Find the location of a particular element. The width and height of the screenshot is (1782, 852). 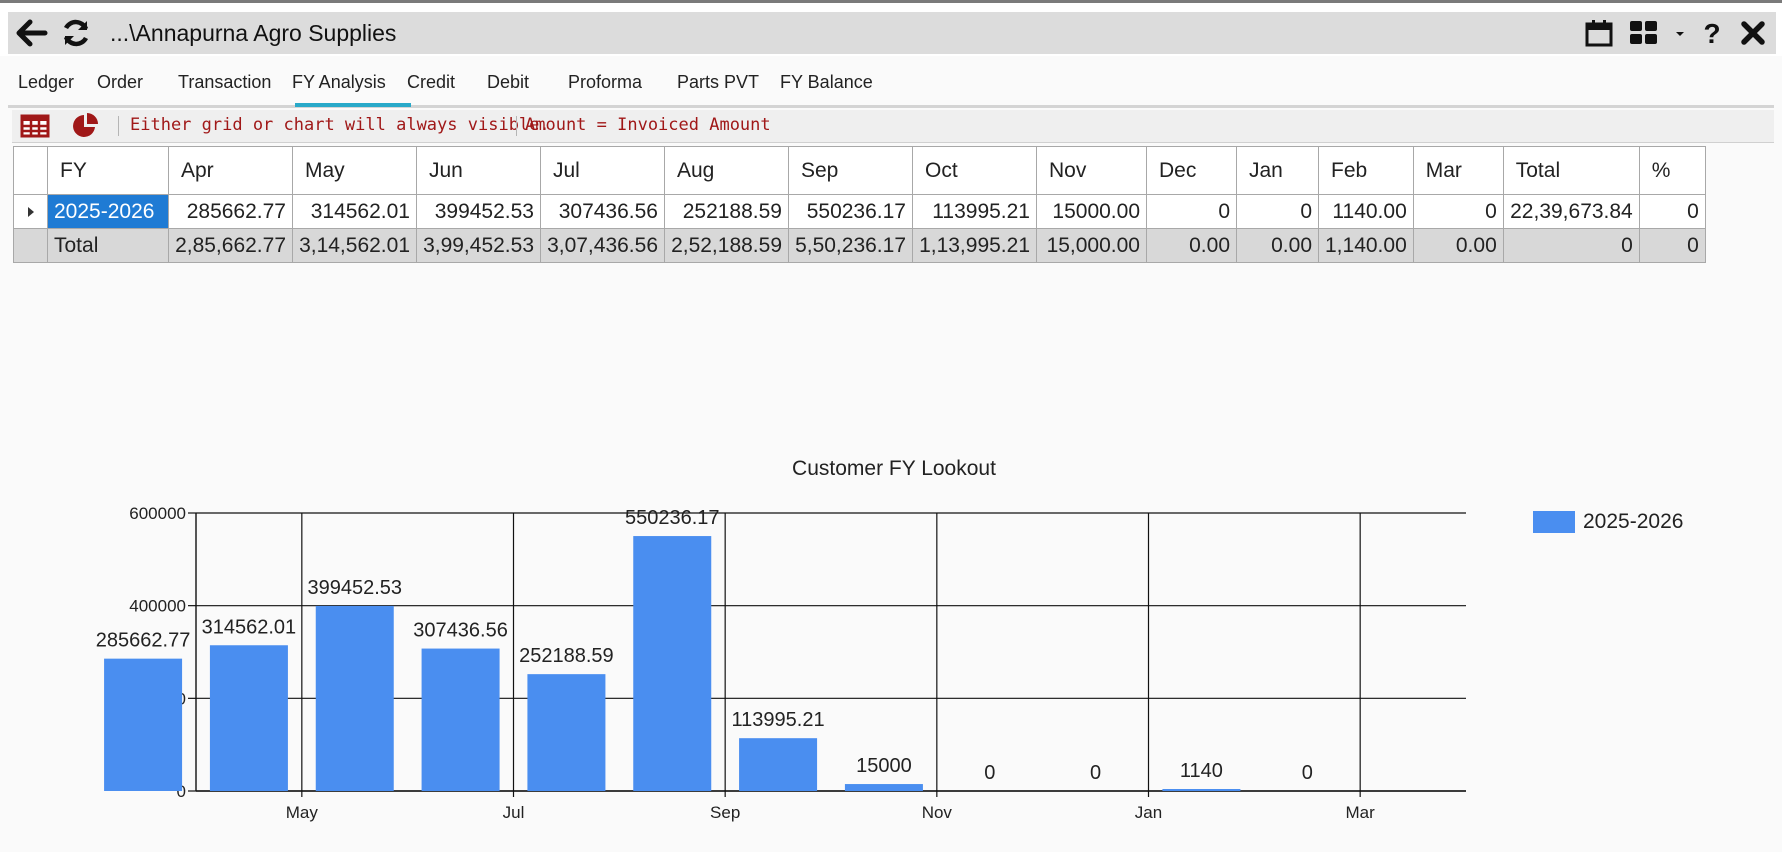

grid-cell: 252188.59 is located at coordinates (726, 211).